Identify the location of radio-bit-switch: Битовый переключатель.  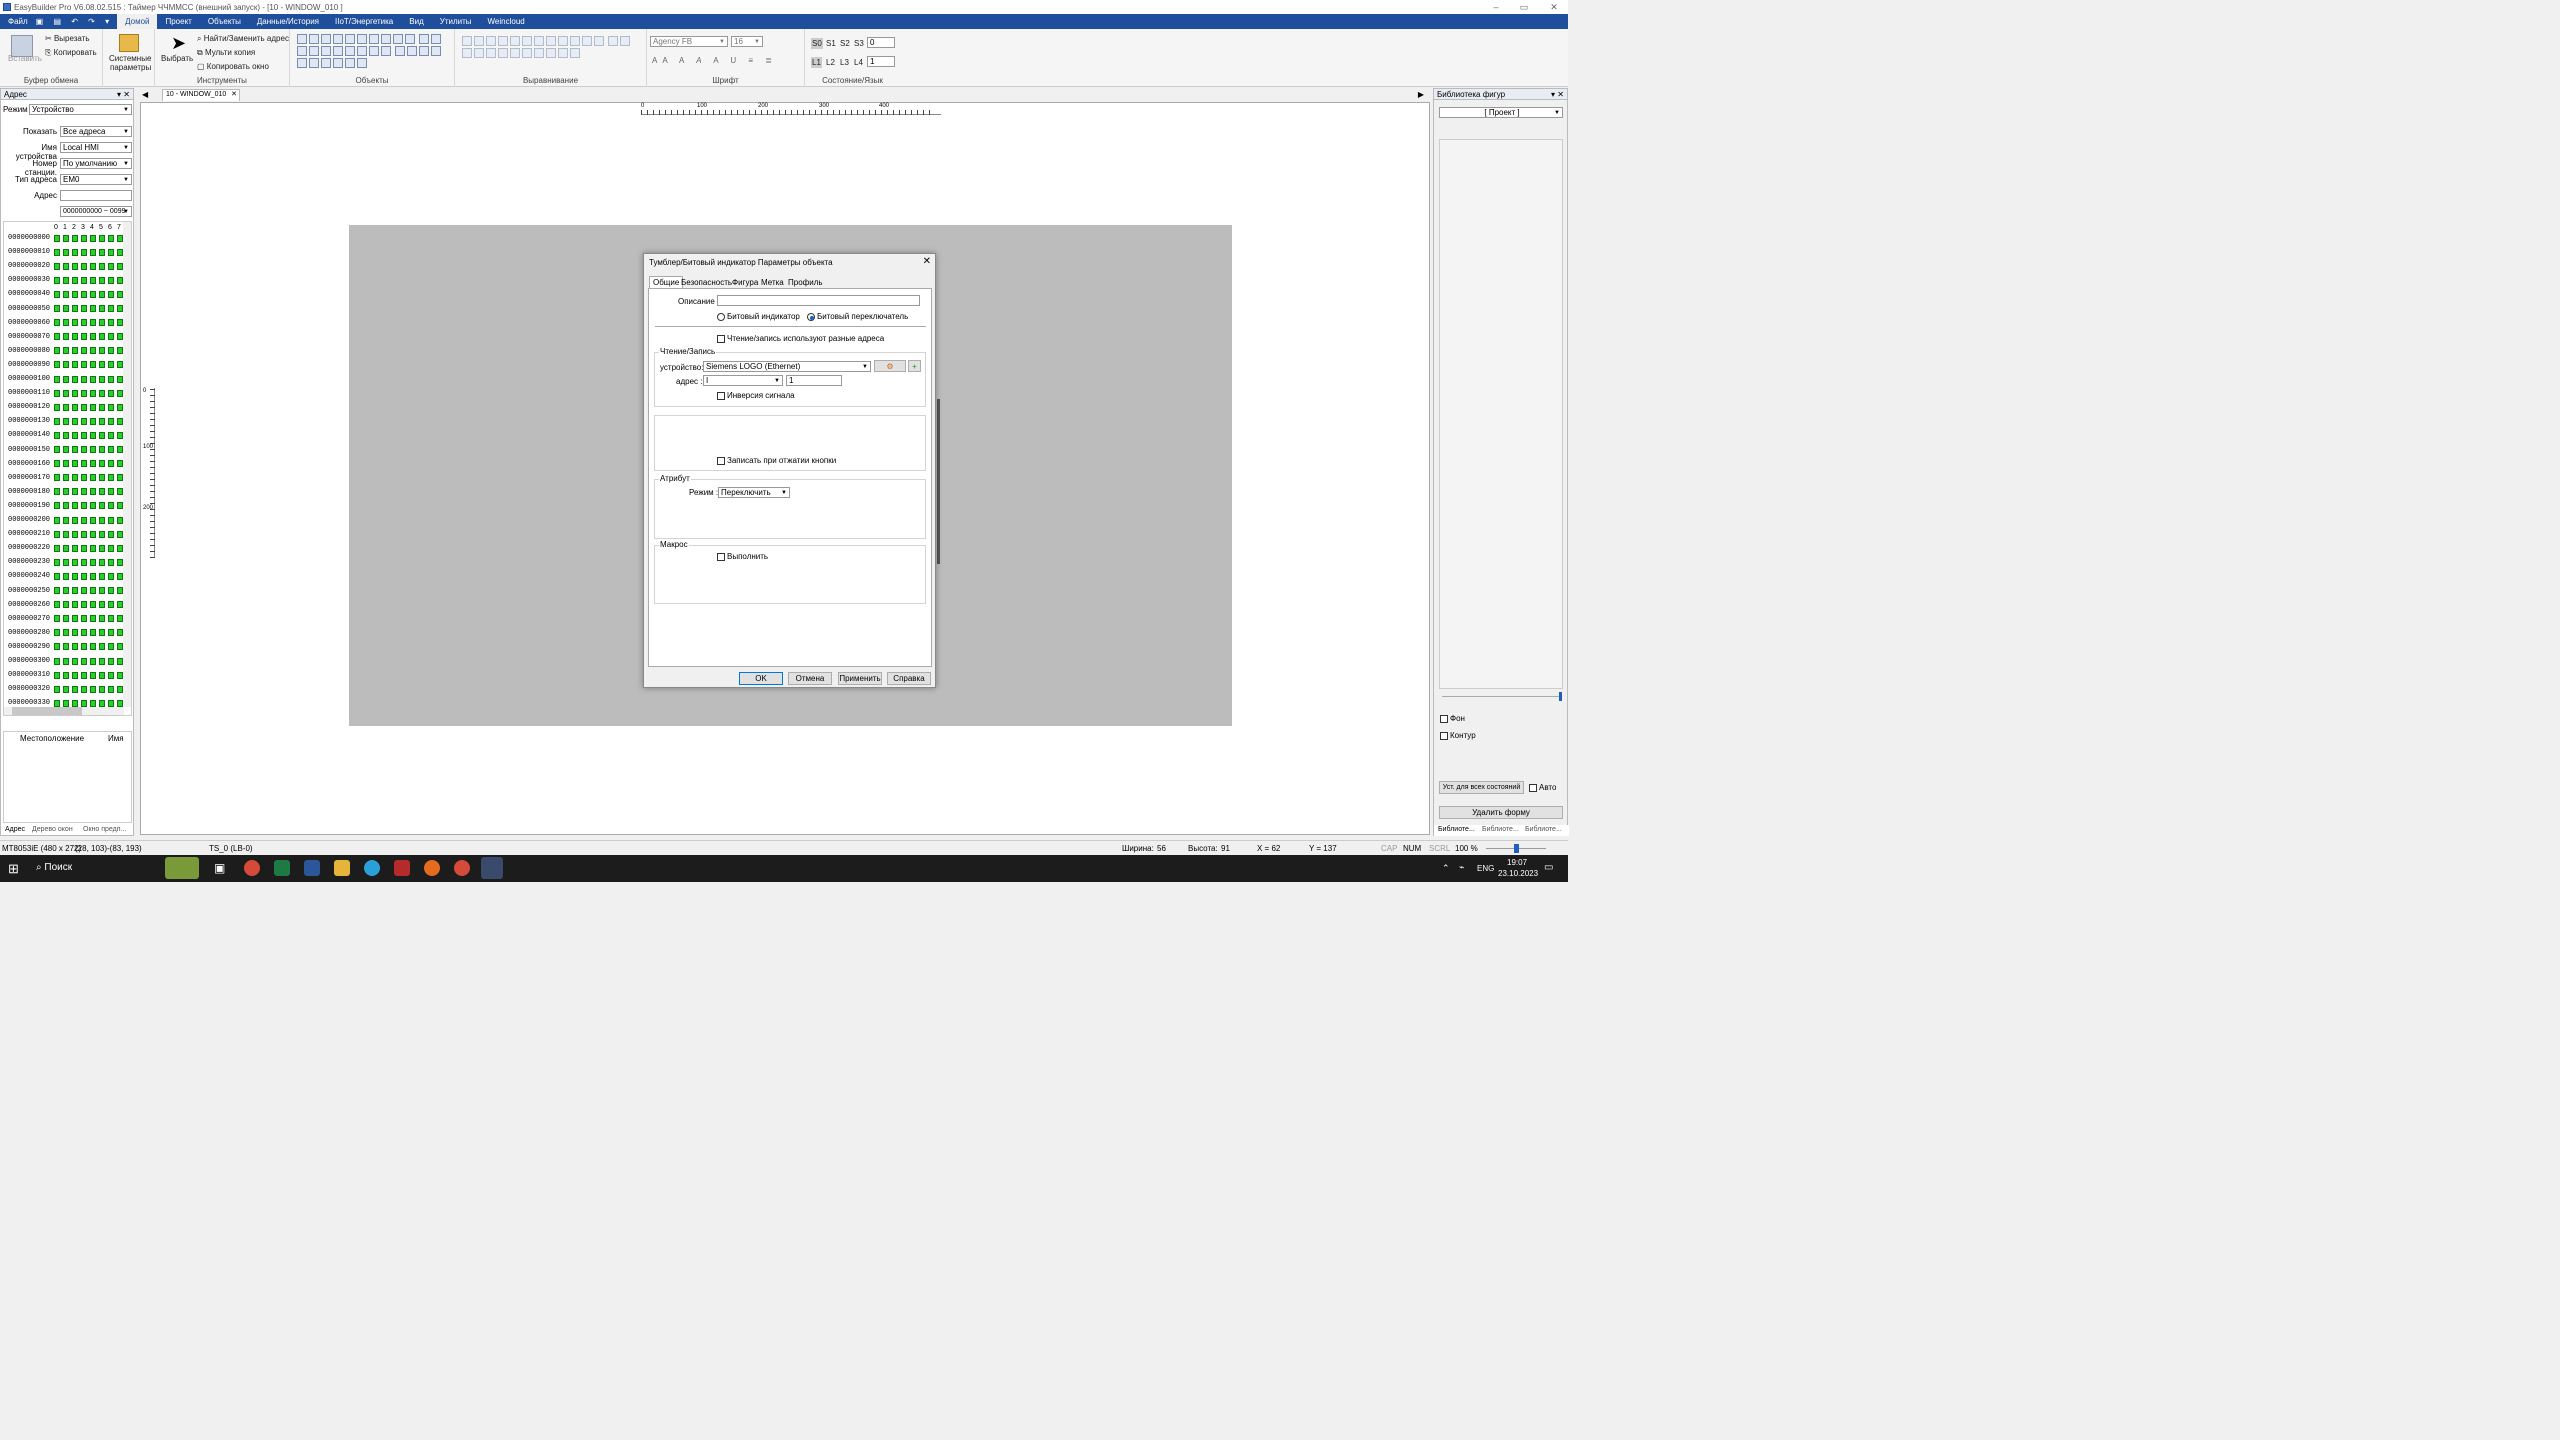
(857, 316).